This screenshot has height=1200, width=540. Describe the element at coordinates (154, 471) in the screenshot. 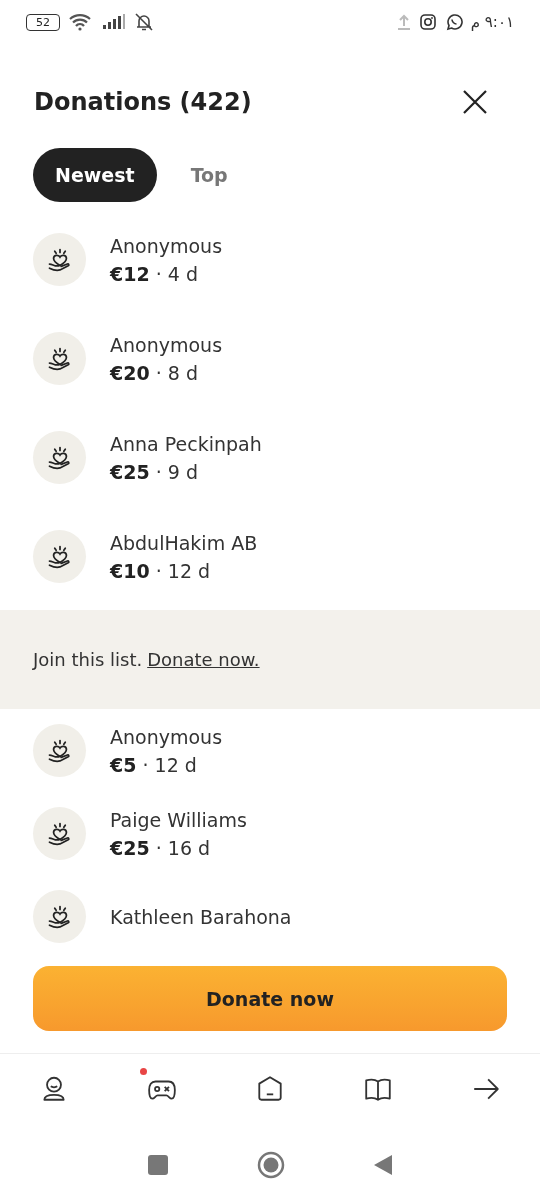

I see `donation-amount: €25 · 9 d` at that location.